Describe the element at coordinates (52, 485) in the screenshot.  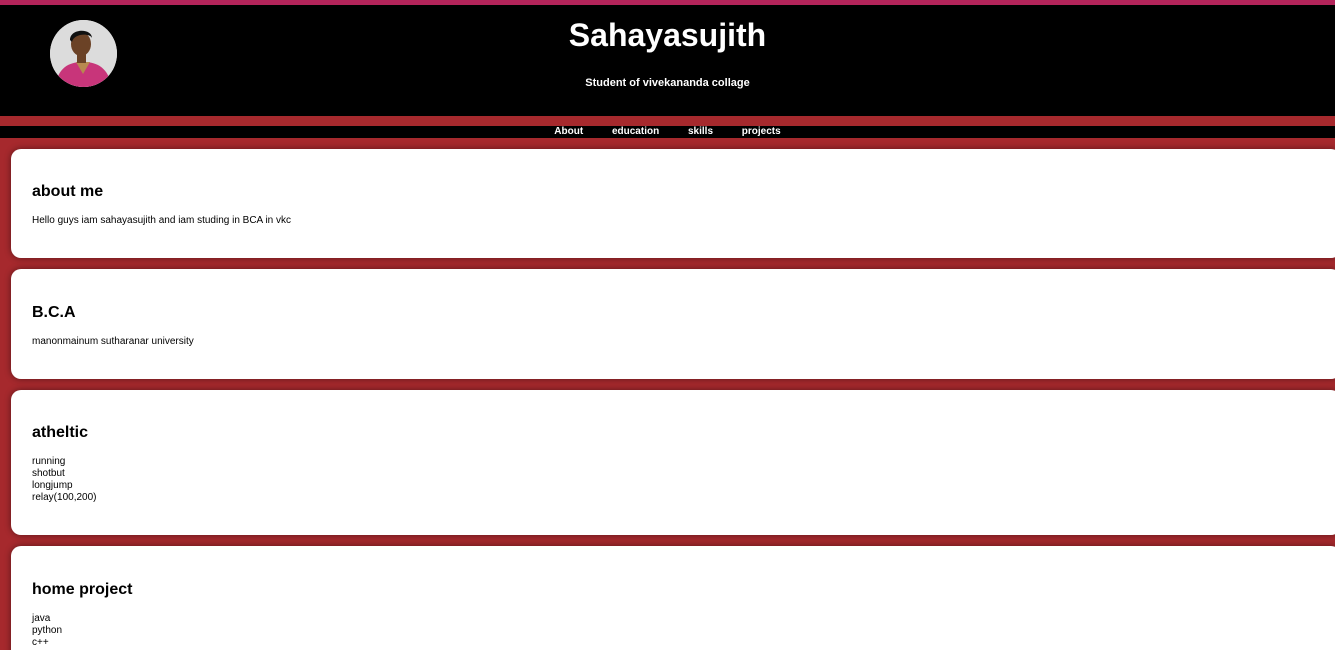
I see `list-item: longjump` at that location.